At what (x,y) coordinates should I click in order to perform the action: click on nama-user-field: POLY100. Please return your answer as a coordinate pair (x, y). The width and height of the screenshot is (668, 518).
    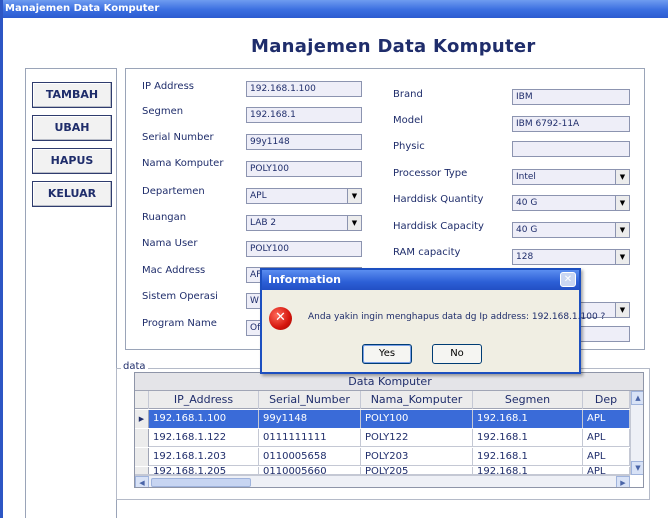
    Looking at the image, I should click on (304, 249).